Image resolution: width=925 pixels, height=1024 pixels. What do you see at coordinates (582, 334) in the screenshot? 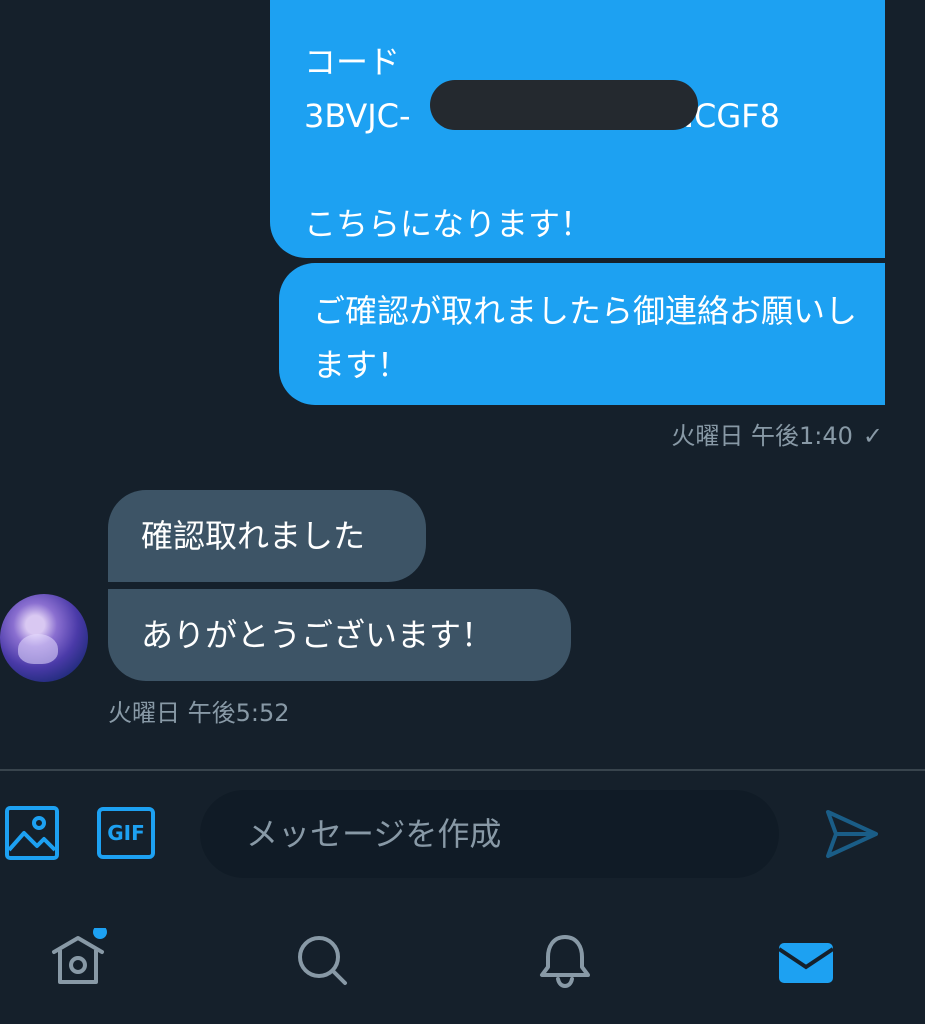
I see `message-bubble-confirm: ご確認が取れましたら御連絡お願いします！` at bounding box center [582, 334].